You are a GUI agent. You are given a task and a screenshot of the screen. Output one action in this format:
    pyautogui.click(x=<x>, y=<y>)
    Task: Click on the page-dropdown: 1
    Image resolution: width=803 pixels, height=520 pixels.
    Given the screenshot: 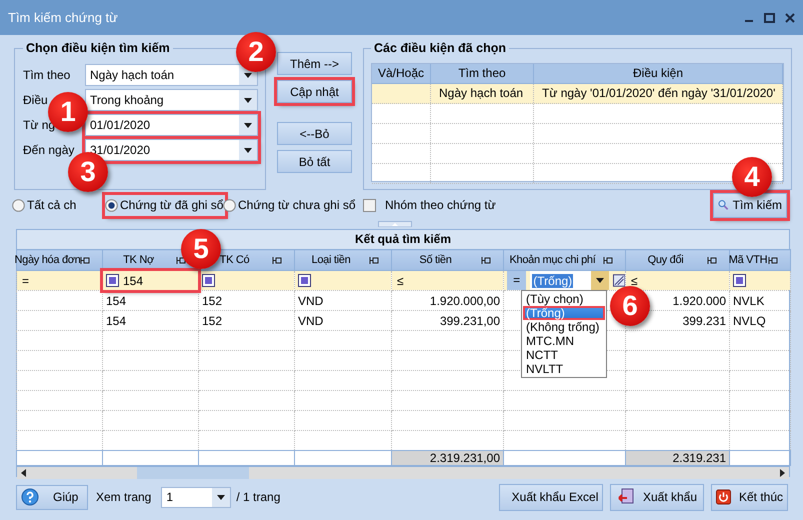 What is the action you would take?
    pyautogui.click(x=196, y=497)
    